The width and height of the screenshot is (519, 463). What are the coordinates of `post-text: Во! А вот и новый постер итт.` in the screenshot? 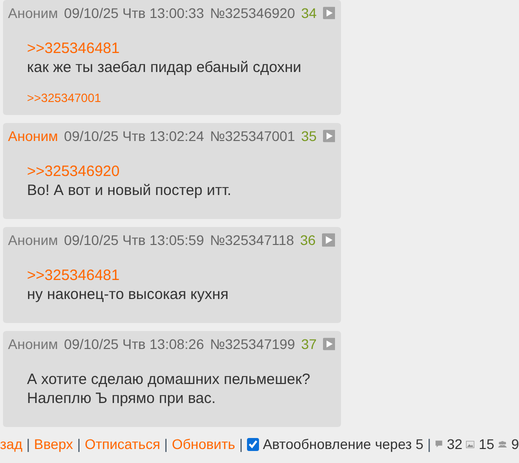 It's located at (129, 190).